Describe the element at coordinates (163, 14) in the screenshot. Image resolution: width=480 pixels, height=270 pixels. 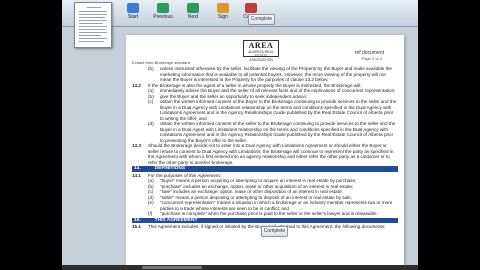
I see `previous-button: Previous` at that location.